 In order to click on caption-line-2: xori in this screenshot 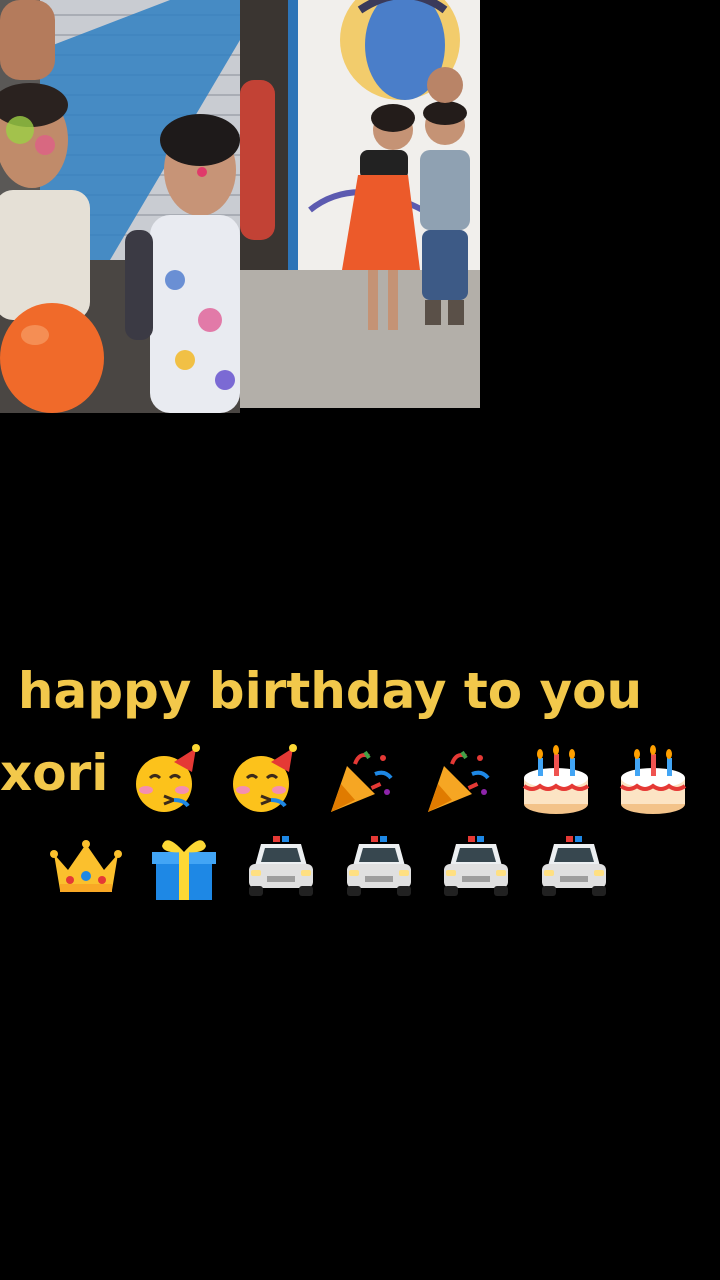, I will do `click(343, 775)`.